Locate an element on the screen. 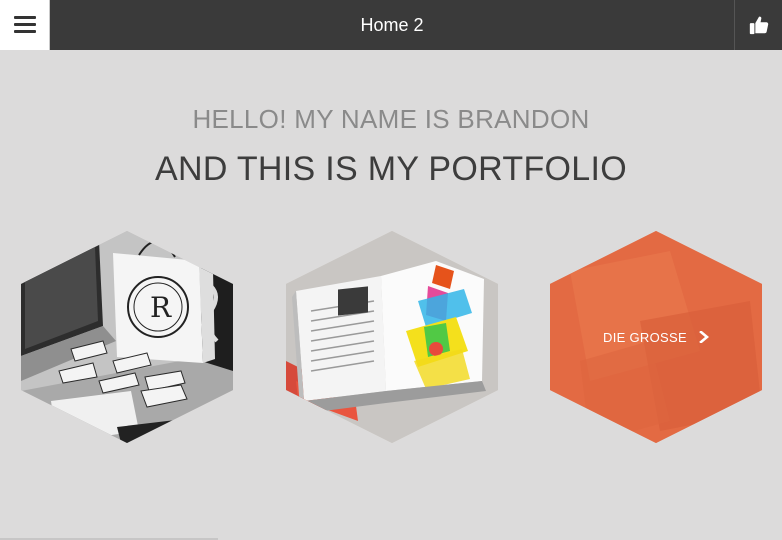 Image resolution: width=782 pixels, height=540 pixels. svg-text: R is located at coordinates (161, 307).